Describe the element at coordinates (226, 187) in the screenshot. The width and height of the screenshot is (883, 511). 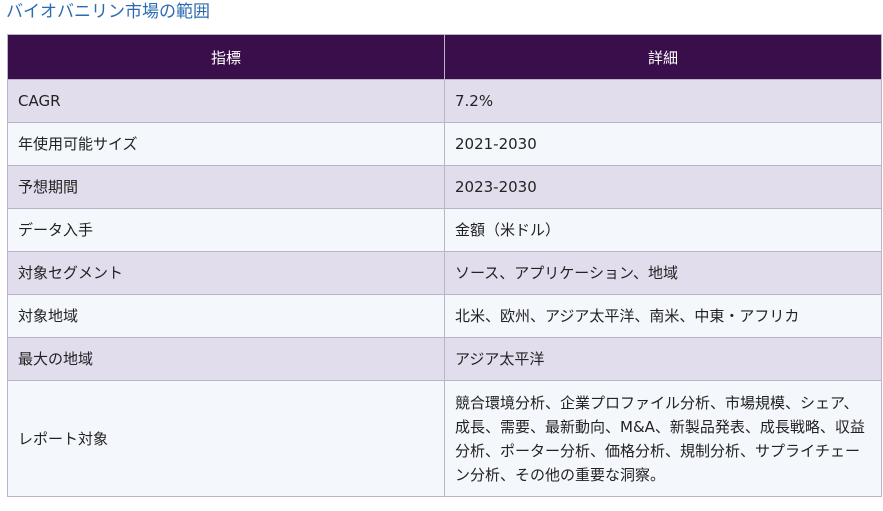
I see `row-label: 予想期間` at that location.